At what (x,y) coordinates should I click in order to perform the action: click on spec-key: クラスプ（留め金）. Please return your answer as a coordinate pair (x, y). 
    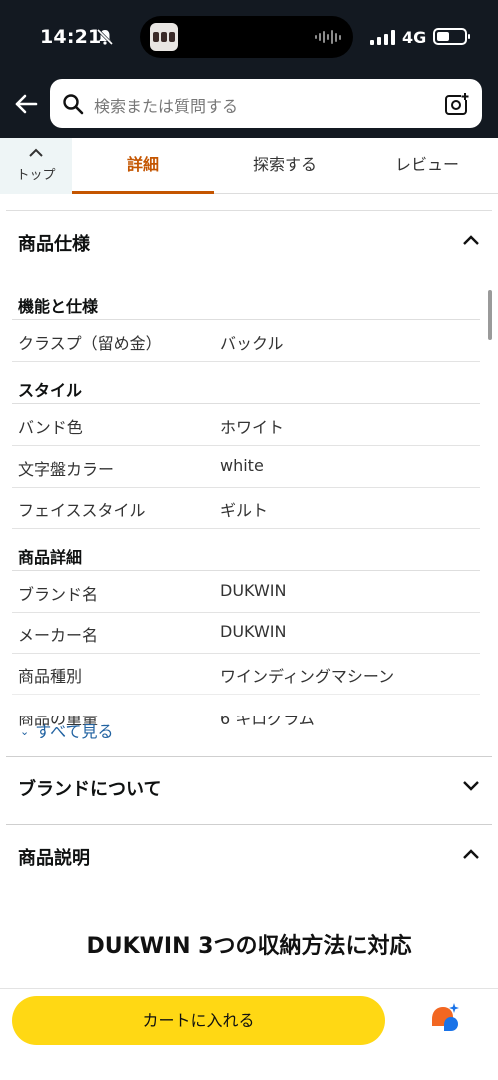
    Looking at the image, I should click on (90, 343).